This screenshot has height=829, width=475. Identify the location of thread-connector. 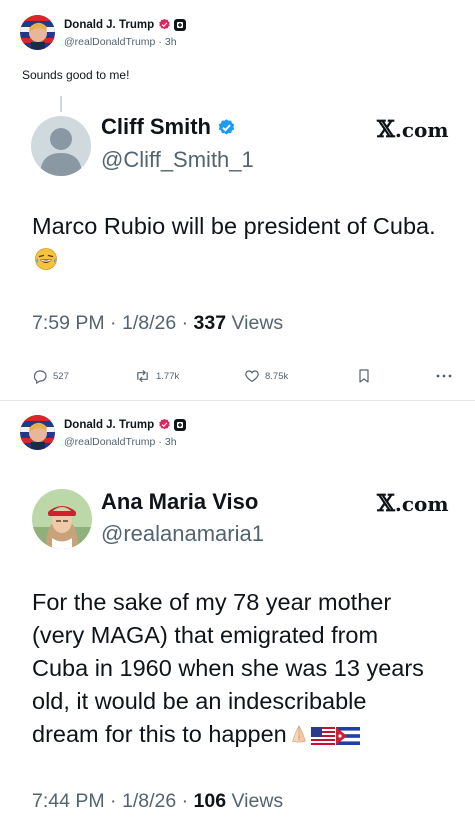
(61, 104).